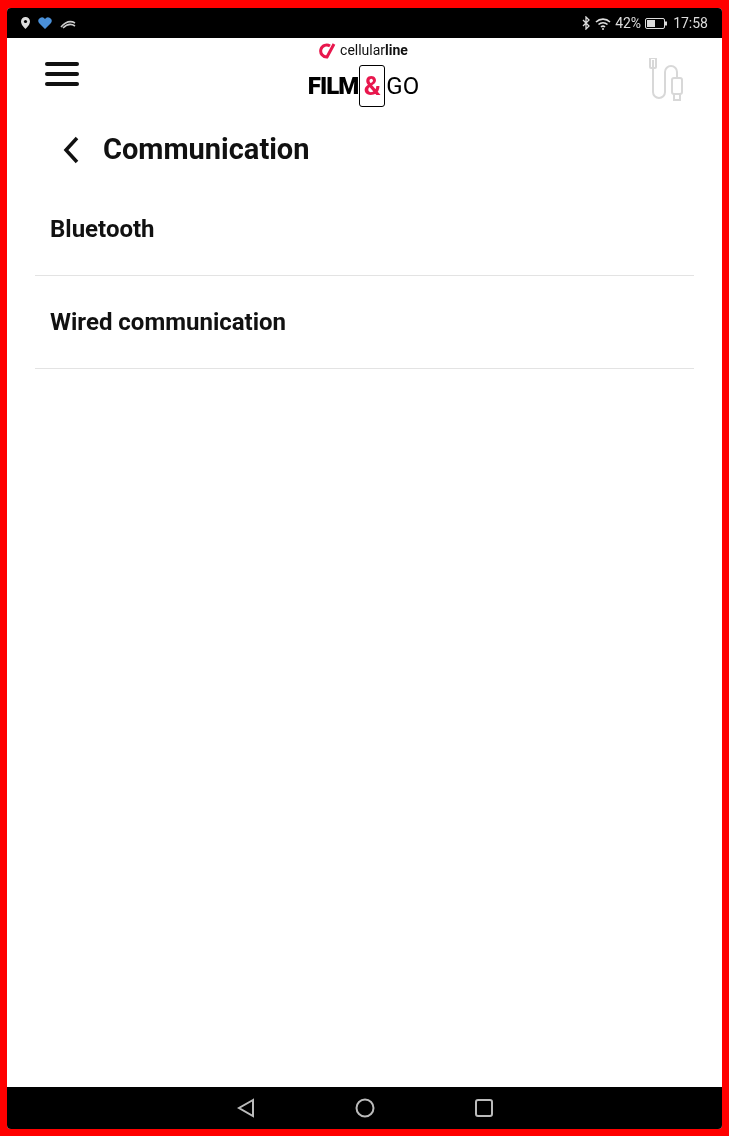 The height and width of the screenshot is (1136, 729). Describe the element at coordinates (403, 86) in the screenshot. I see `logo-text: GO` at that location.